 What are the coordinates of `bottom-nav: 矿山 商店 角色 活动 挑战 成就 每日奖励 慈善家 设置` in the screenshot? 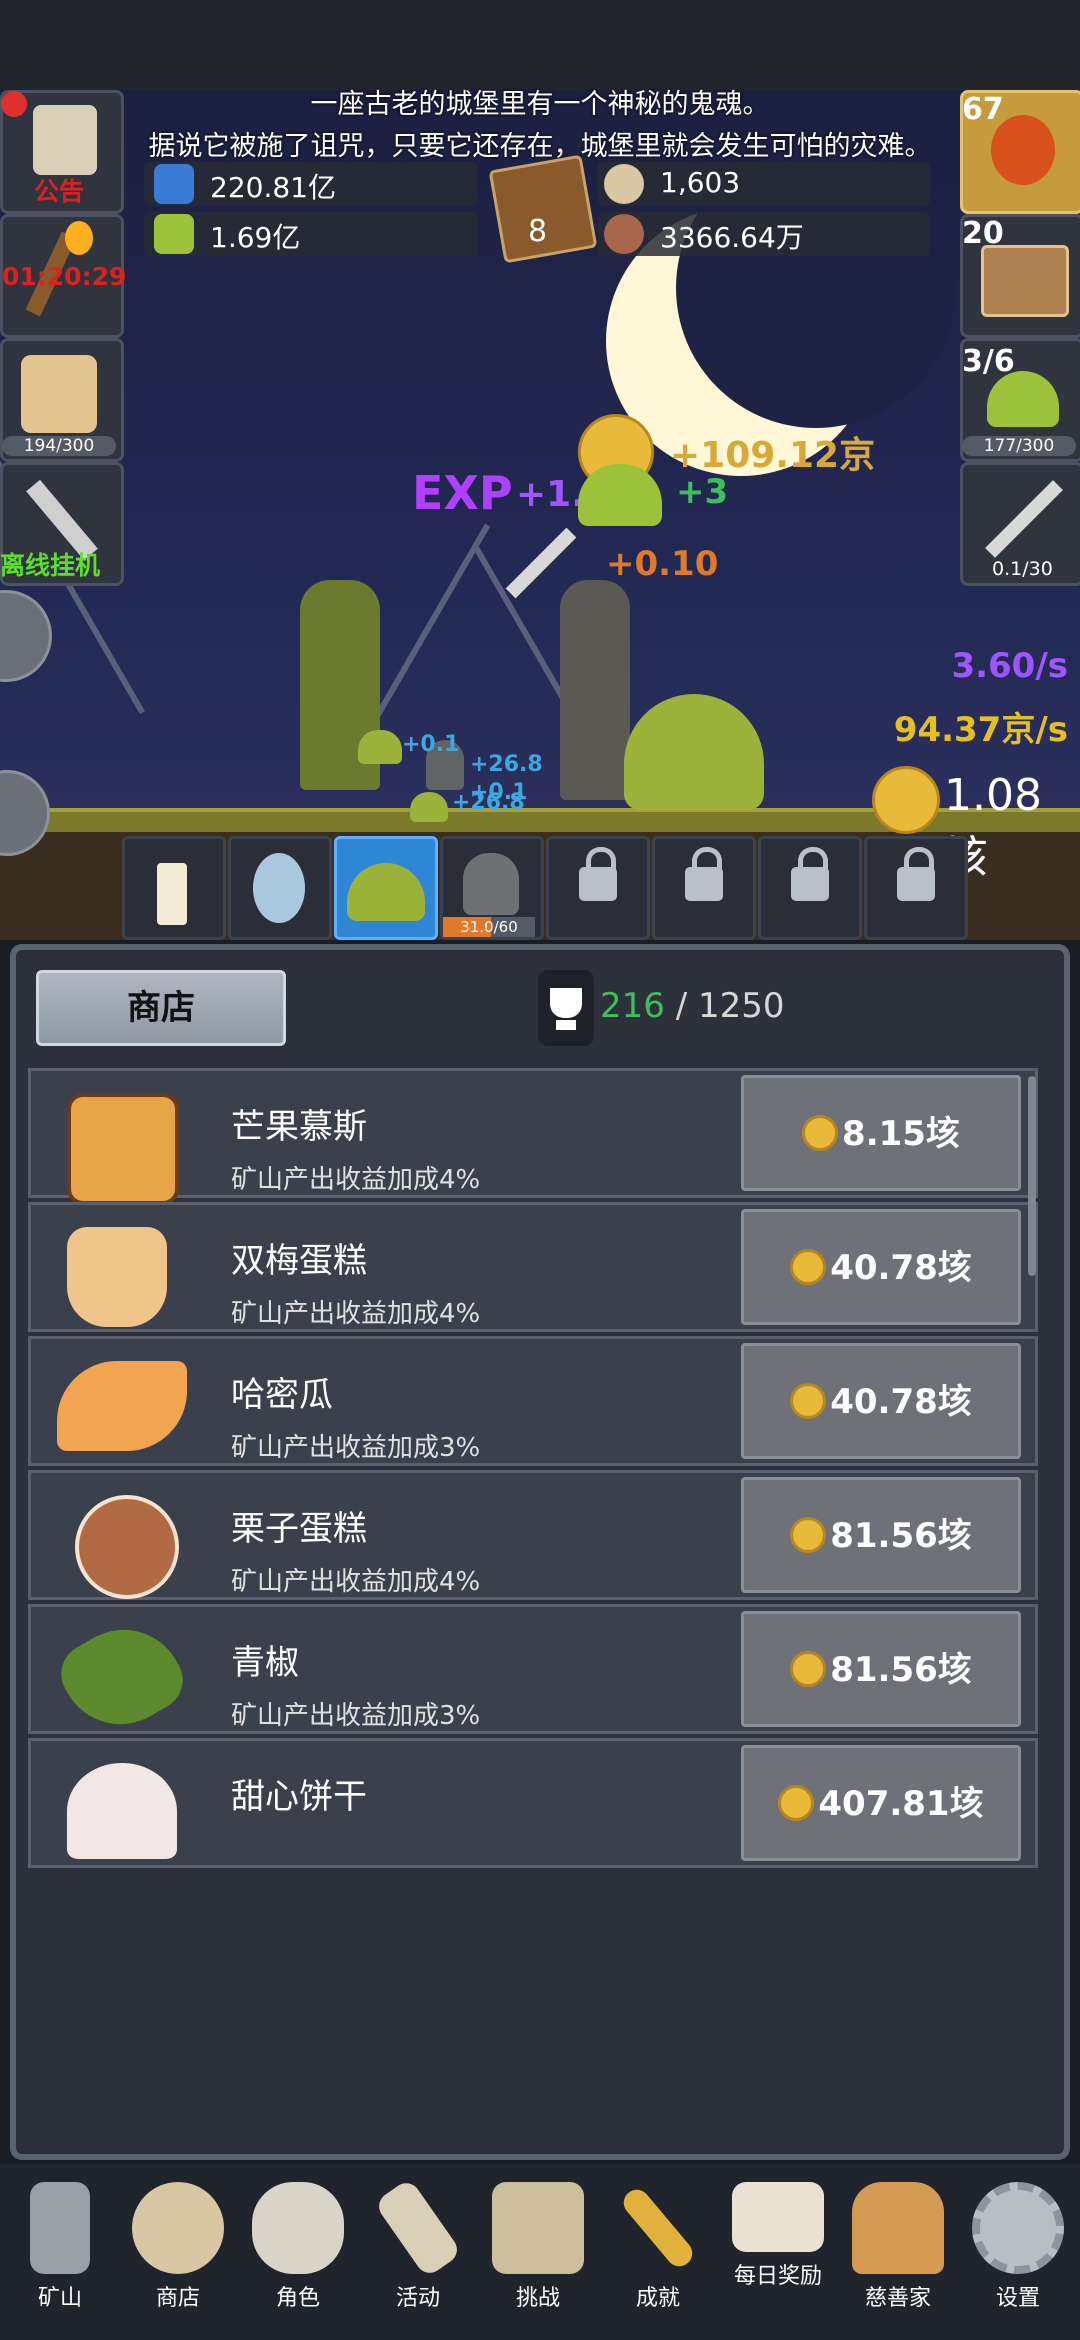 It's located at (540, 2252).